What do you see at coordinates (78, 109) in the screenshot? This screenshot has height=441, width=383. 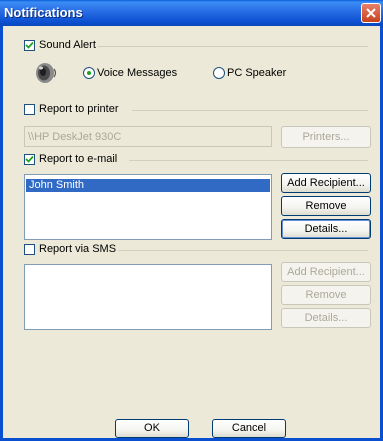 I see `report-to-printer-label: Report to printer` at bounding box center [78, 109].